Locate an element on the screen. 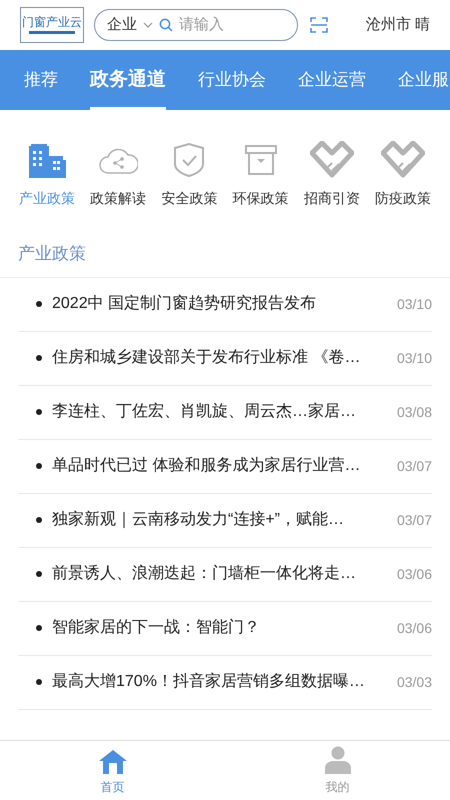  search-field: 企业 请输入 is located at coordinates (196, 25).